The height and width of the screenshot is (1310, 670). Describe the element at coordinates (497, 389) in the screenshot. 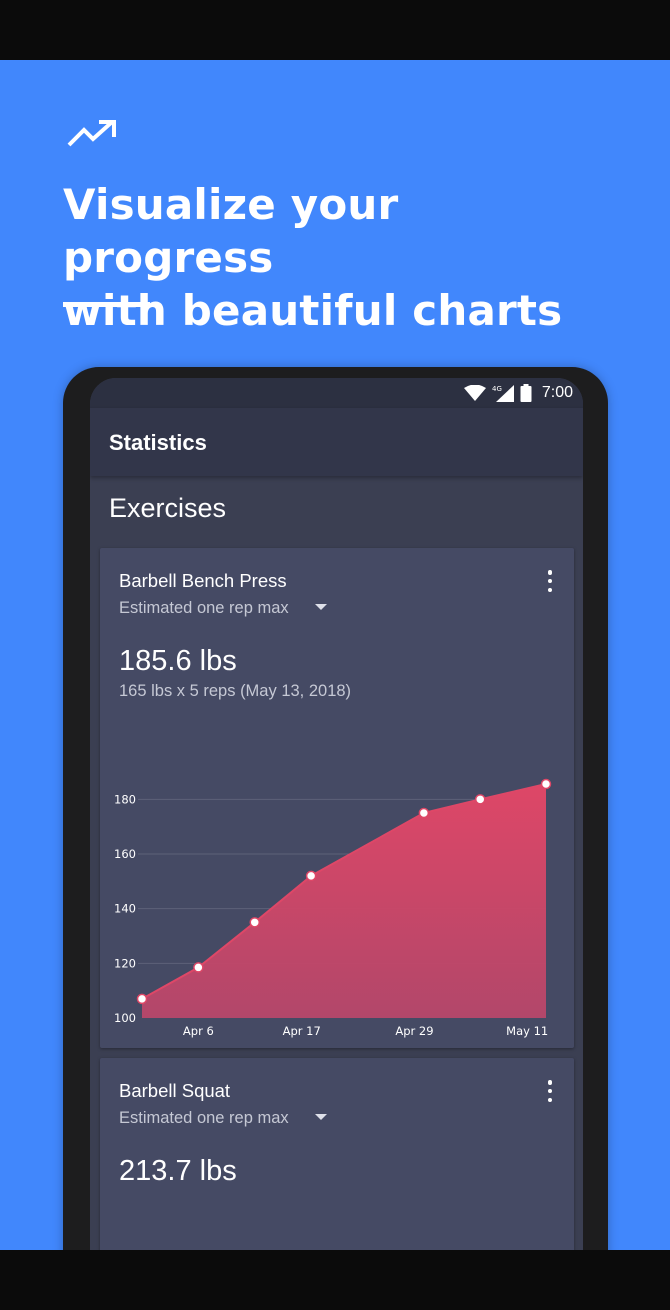

I see `network-type: 4G` at that location.